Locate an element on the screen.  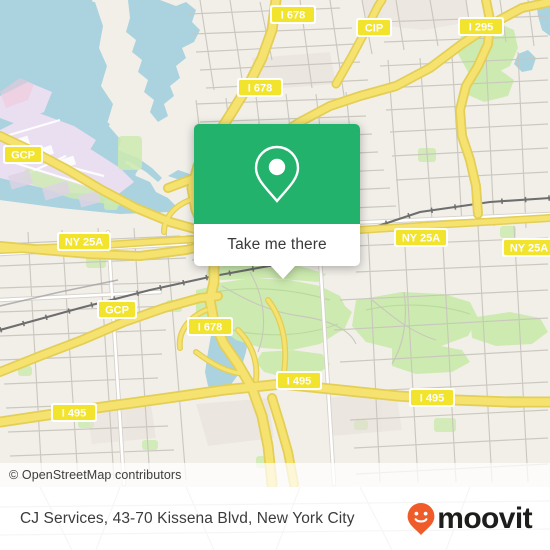
take-me-there-label: Take me there is located at coordinates (277, 244).